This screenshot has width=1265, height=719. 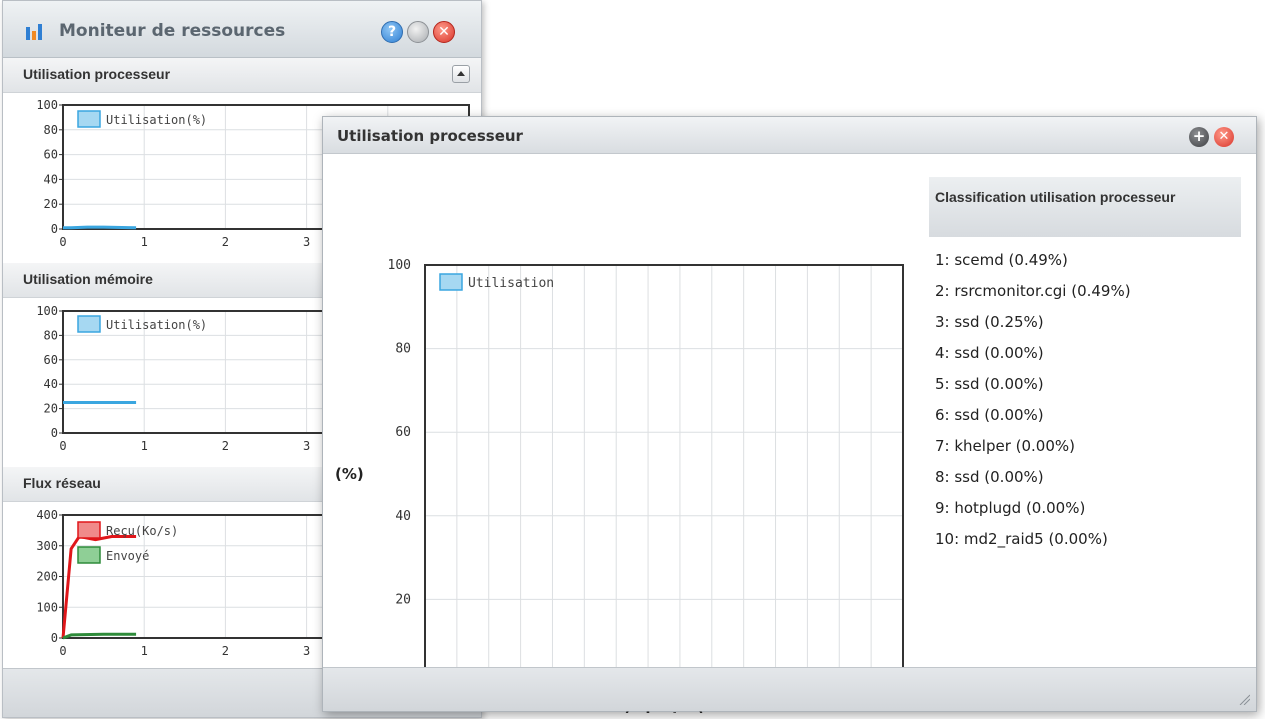 I want to click on legend-label: Envoyé, so click(x=127, y=556).